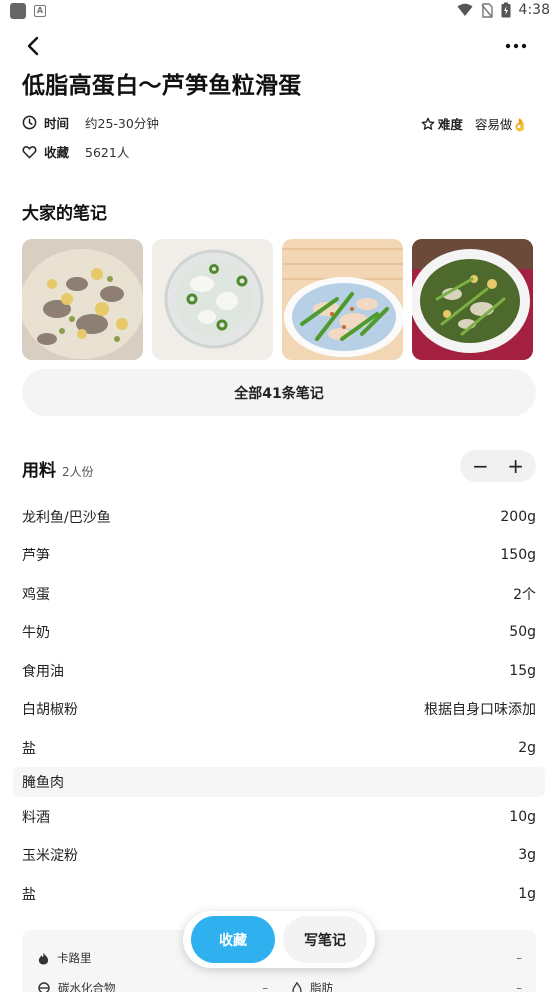  Describe the element at coordinates (480, 466) in the screenshot. I see `servings-minus-button: −` at that location.